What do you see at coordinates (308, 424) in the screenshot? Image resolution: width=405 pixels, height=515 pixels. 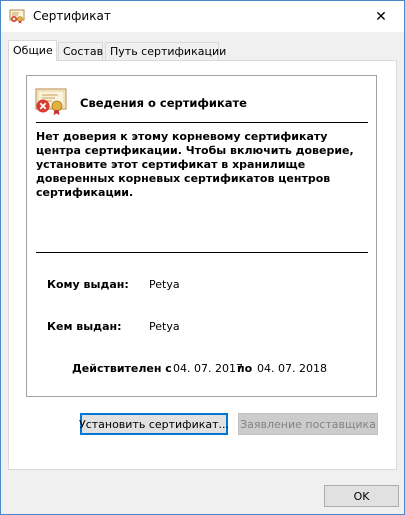 I see `issuer-statement-button: Заявление поставщика` at bounding box center [308, 424].